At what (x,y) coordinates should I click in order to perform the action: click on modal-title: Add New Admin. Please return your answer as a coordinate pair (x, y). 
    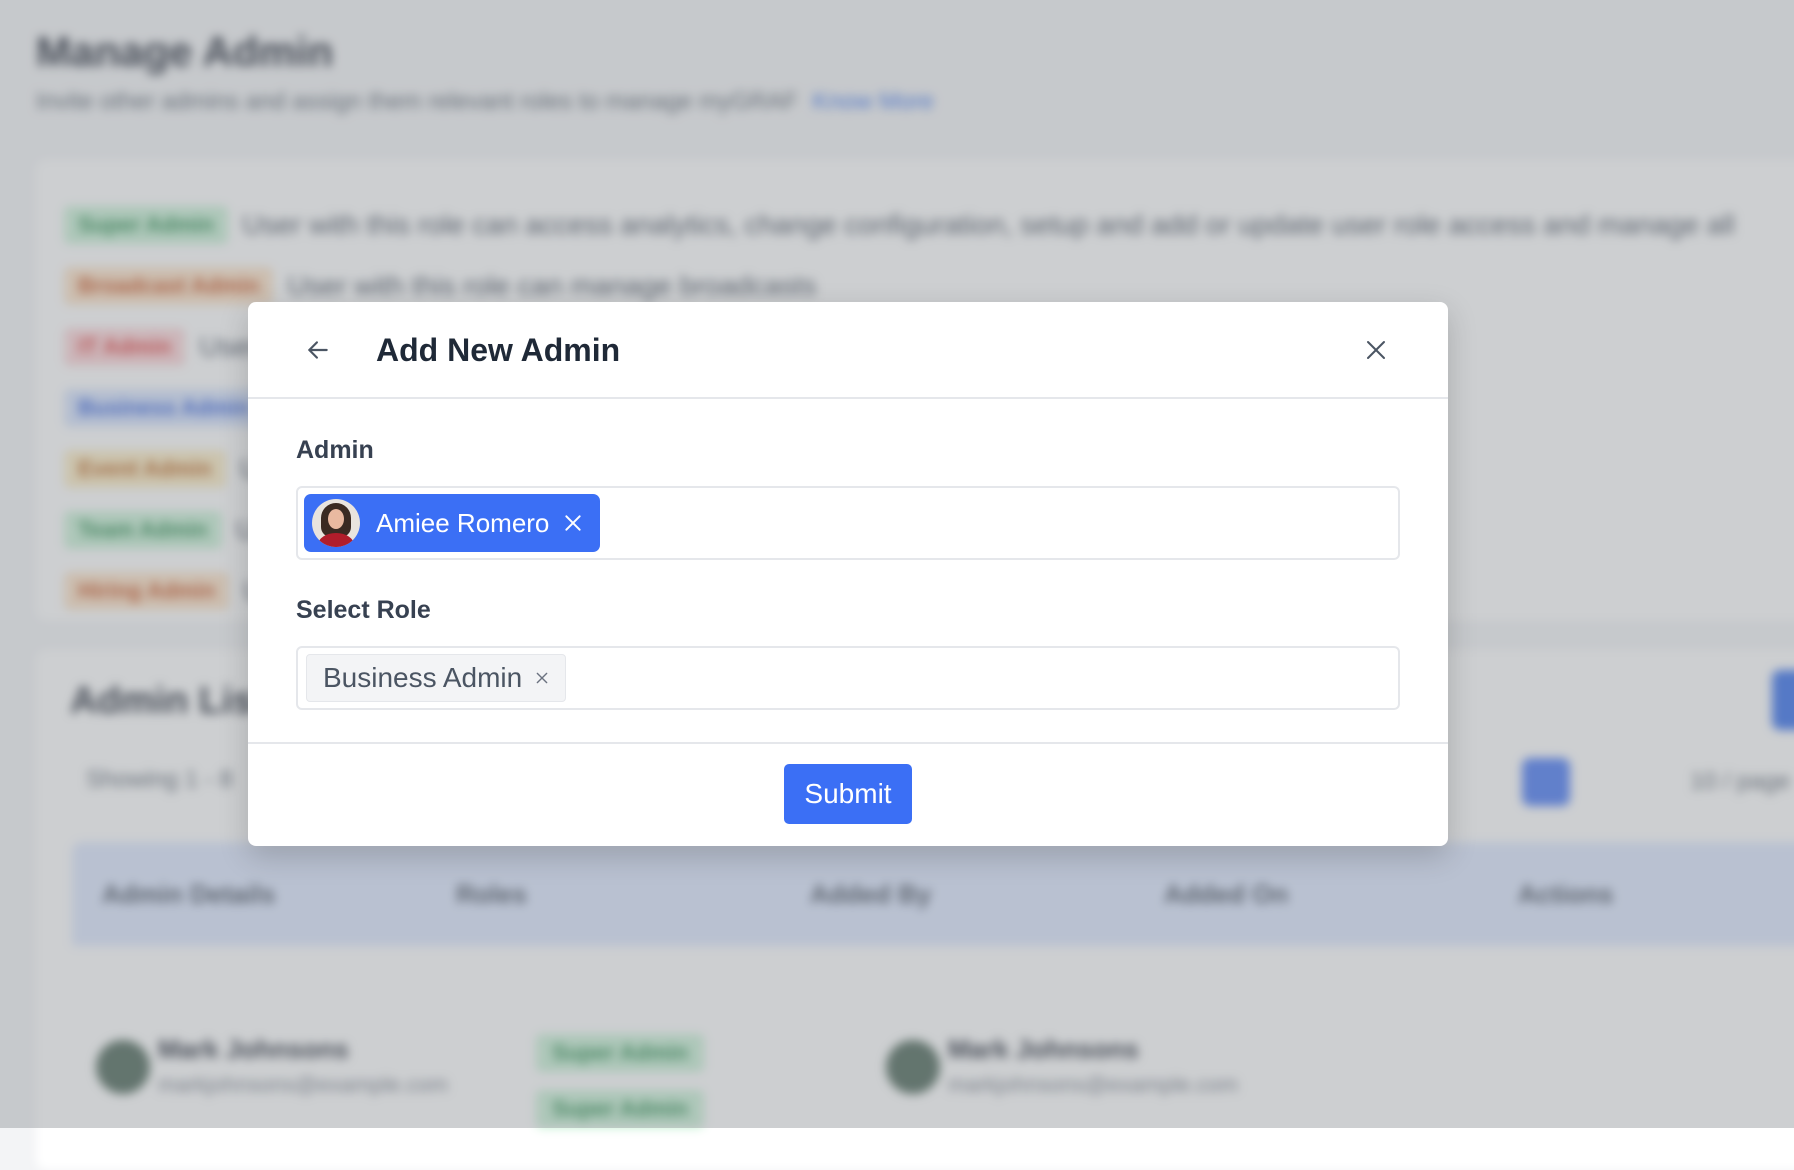
    Looking at the image, I should click on (498, 350).